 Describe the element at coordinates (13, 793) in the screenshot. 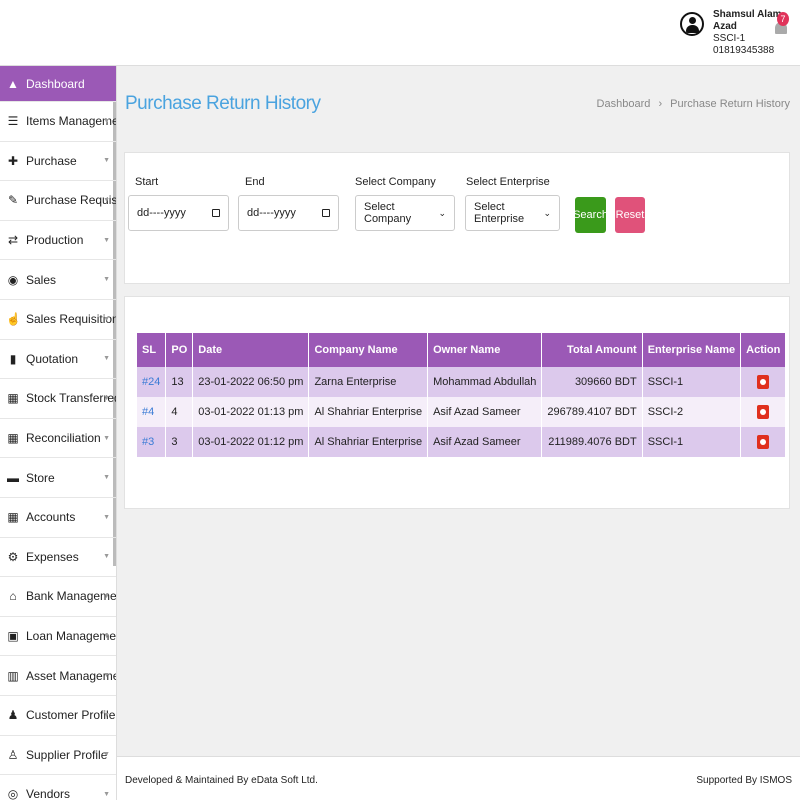

I see `vendor-icon: ◎` at that location.